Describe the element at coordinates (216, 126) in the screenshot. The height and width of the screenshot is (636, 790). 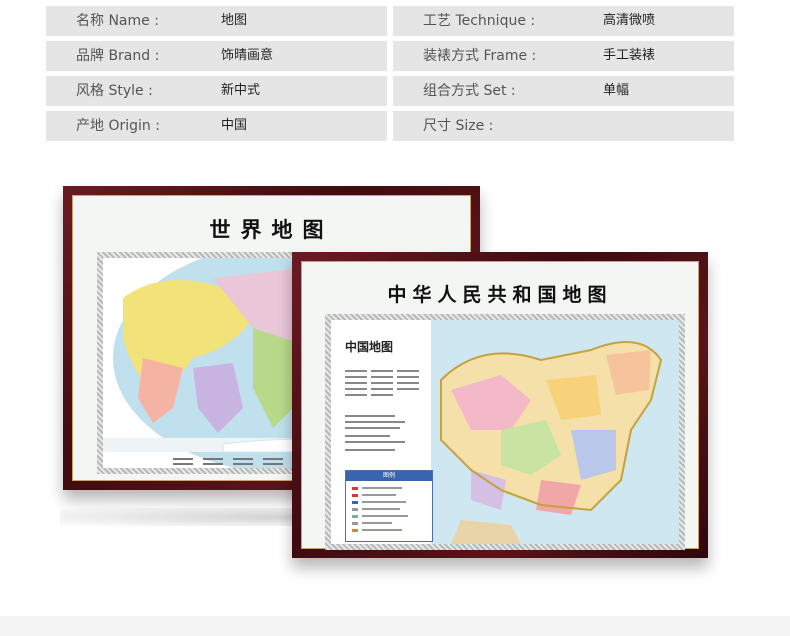
I see `spec-origin: 产地 Origin : 中国` at that location.